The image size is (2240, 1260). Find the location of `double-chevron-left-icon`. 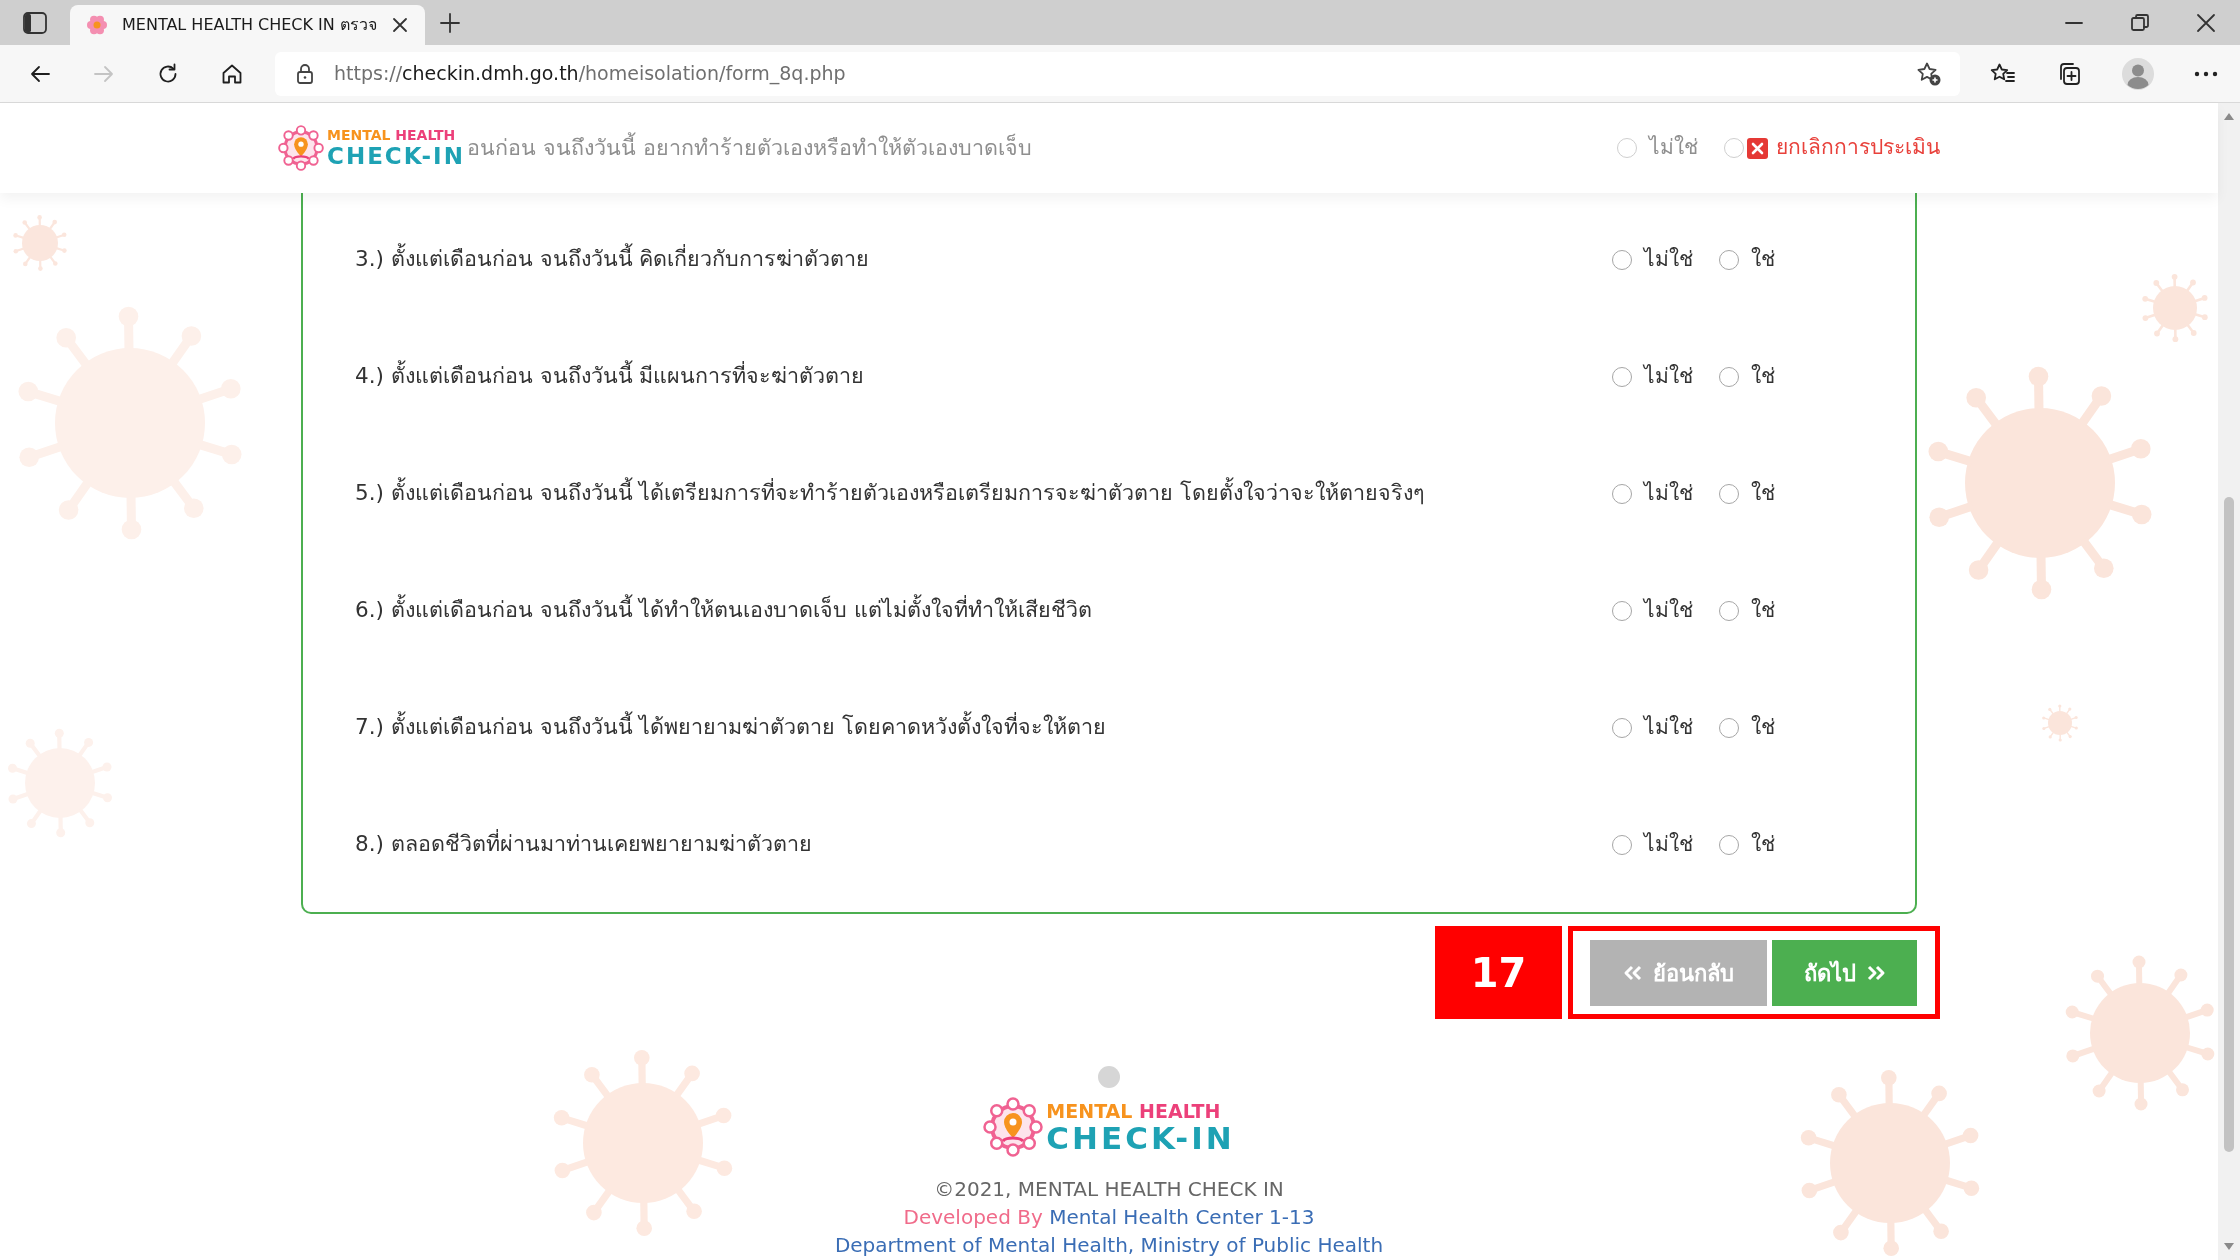

double-chevron-left-icon is located at coordinates (1633, 973).